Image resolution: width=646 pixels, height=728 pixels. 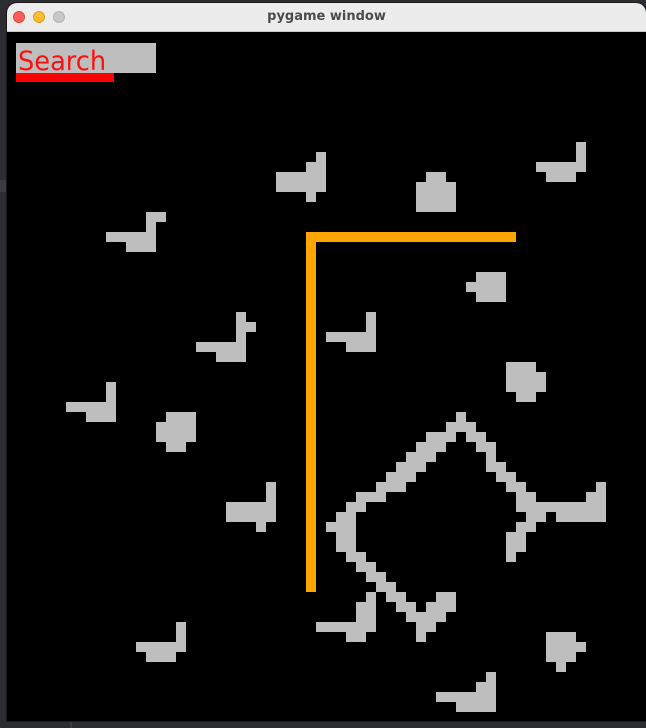 What do you see at coordinates (411, 237) in the screenshot?
I see `path-segment-horizontal` at bounding box center [411, 237].